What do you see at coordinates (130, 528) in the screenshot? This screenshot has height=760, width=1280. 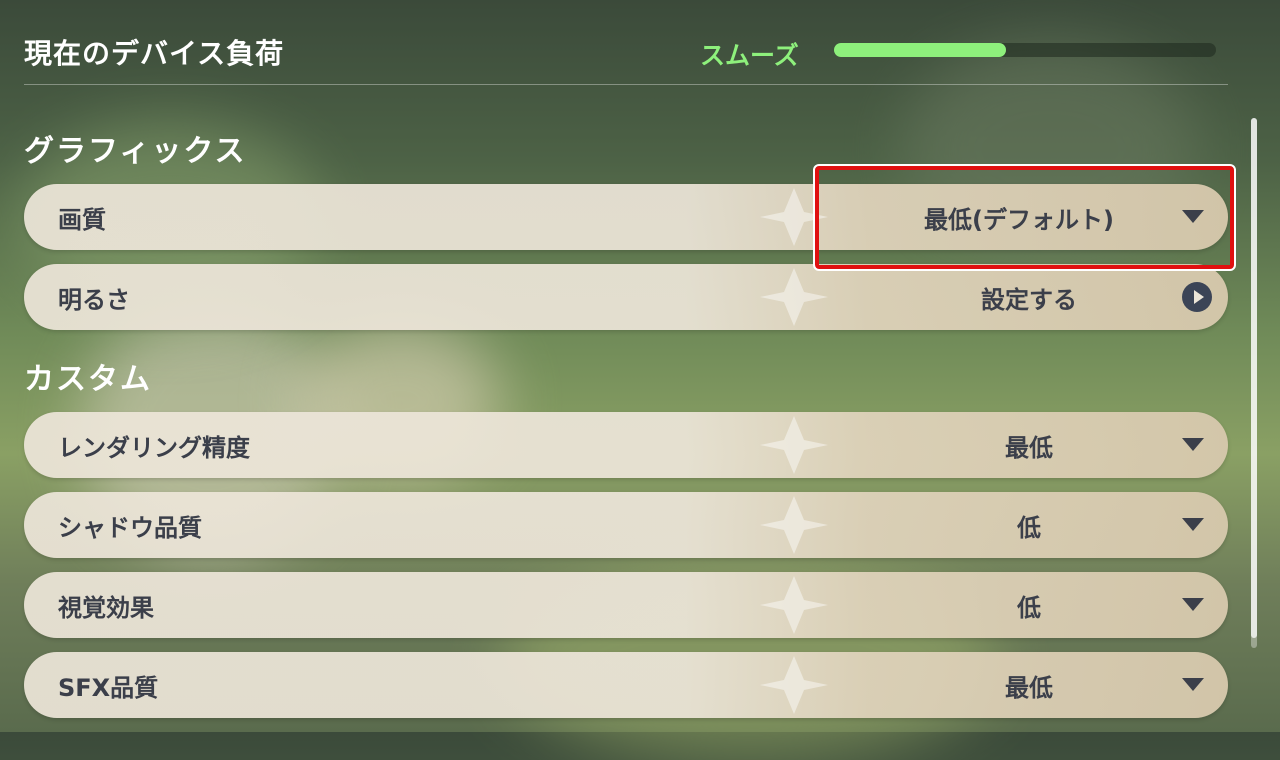 I see `setting-label: シャドウ品質` at bounding box center [130, 528].